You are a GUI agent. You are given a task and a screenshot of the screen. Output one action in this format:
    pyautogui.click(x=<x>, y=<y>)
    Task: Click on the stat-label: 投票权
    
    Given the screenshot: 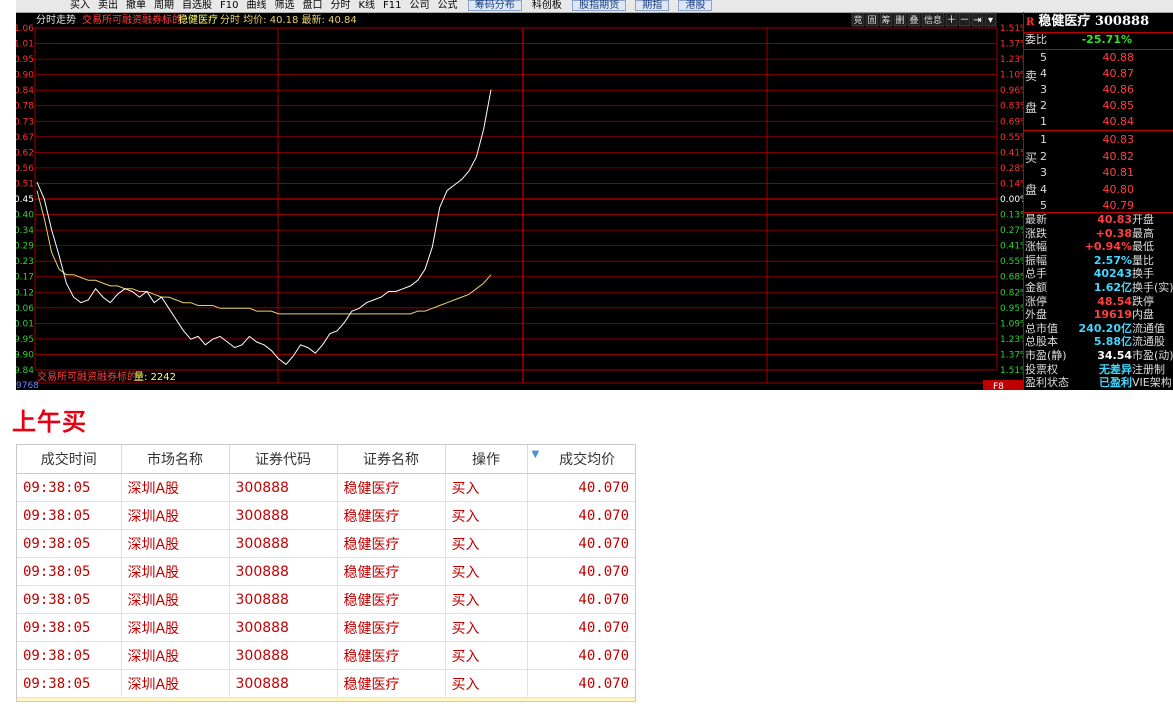 What is the action you would take?
    pyautogui.click(x=1041, y=369)
    